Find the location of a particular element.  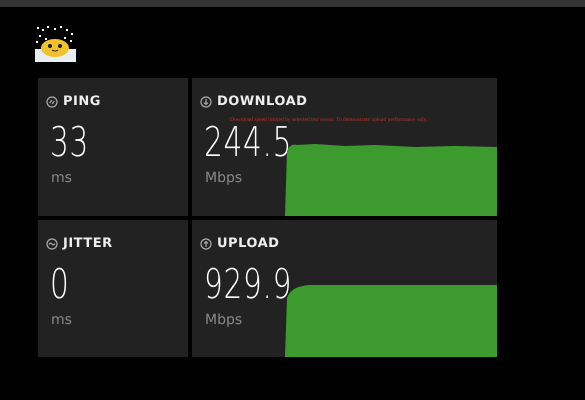

metric-value: 33 is located at coordinates (69, 142).